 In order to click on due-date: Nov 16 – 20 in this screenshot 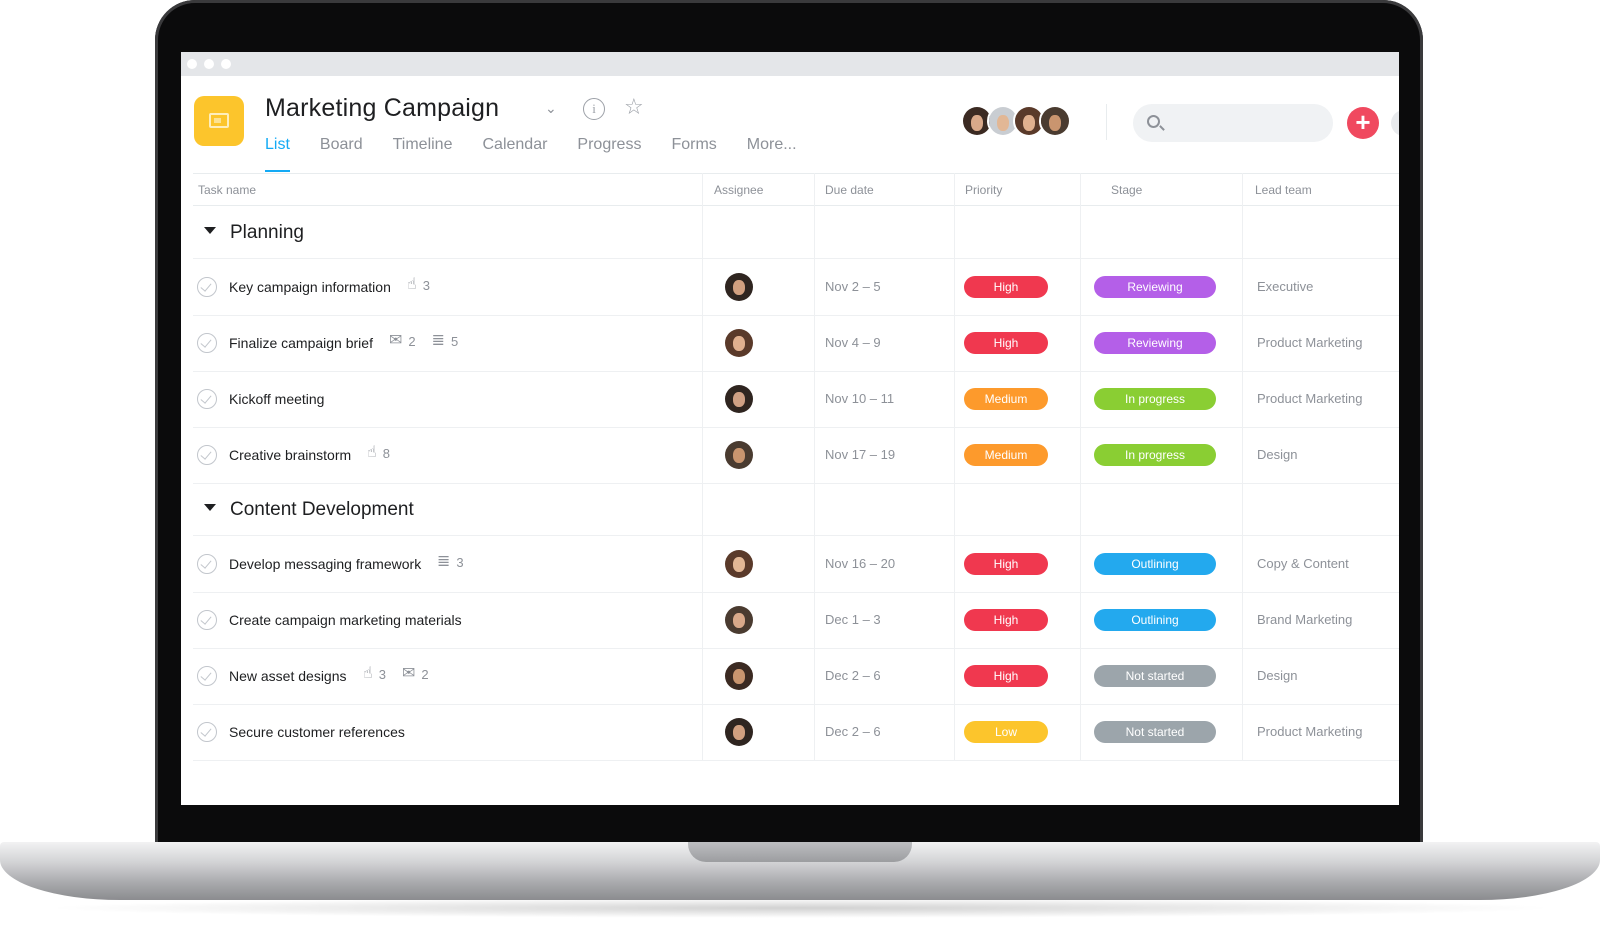, I will do `click(860, 563)`.